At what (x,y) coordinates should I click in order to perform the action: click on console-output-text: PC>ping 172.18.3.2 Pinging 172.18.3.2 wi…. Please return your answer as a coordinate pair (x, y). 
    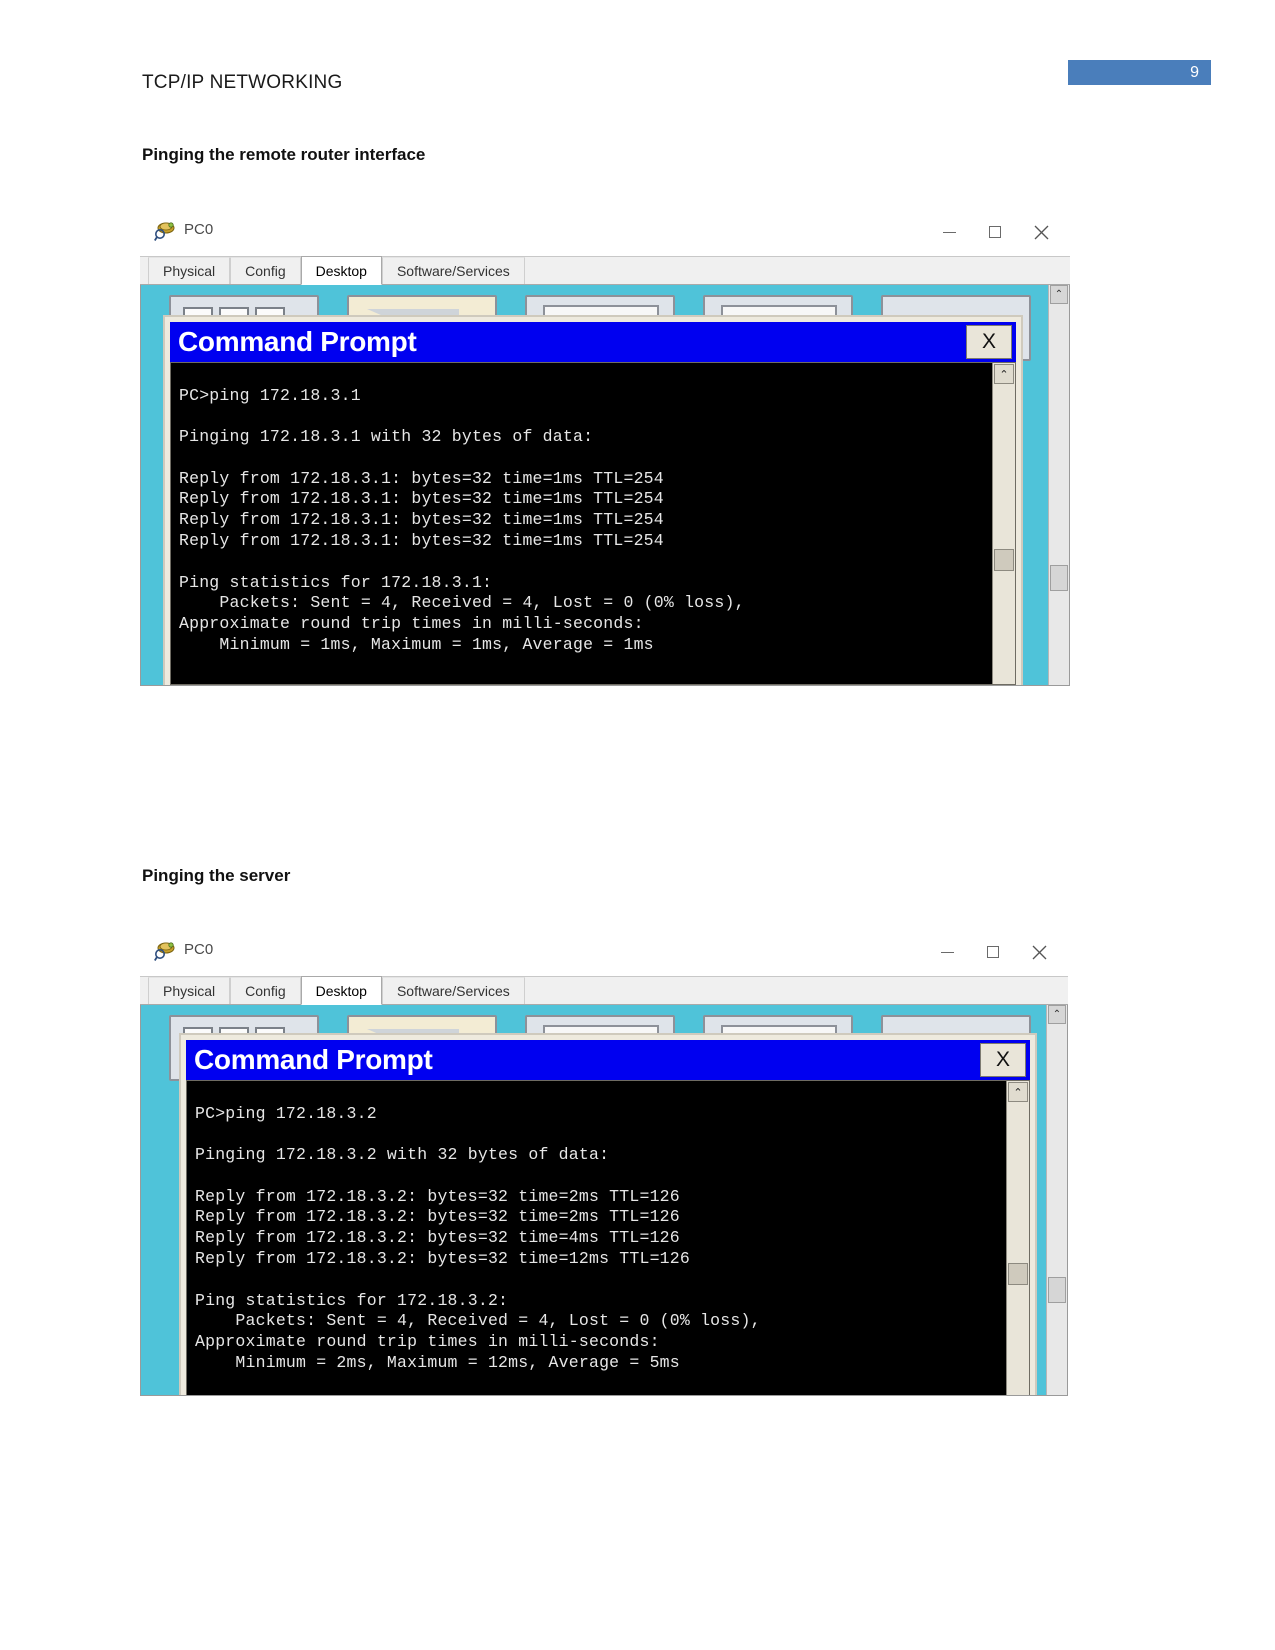
    Looking at the image, I should click on (478, 1238).